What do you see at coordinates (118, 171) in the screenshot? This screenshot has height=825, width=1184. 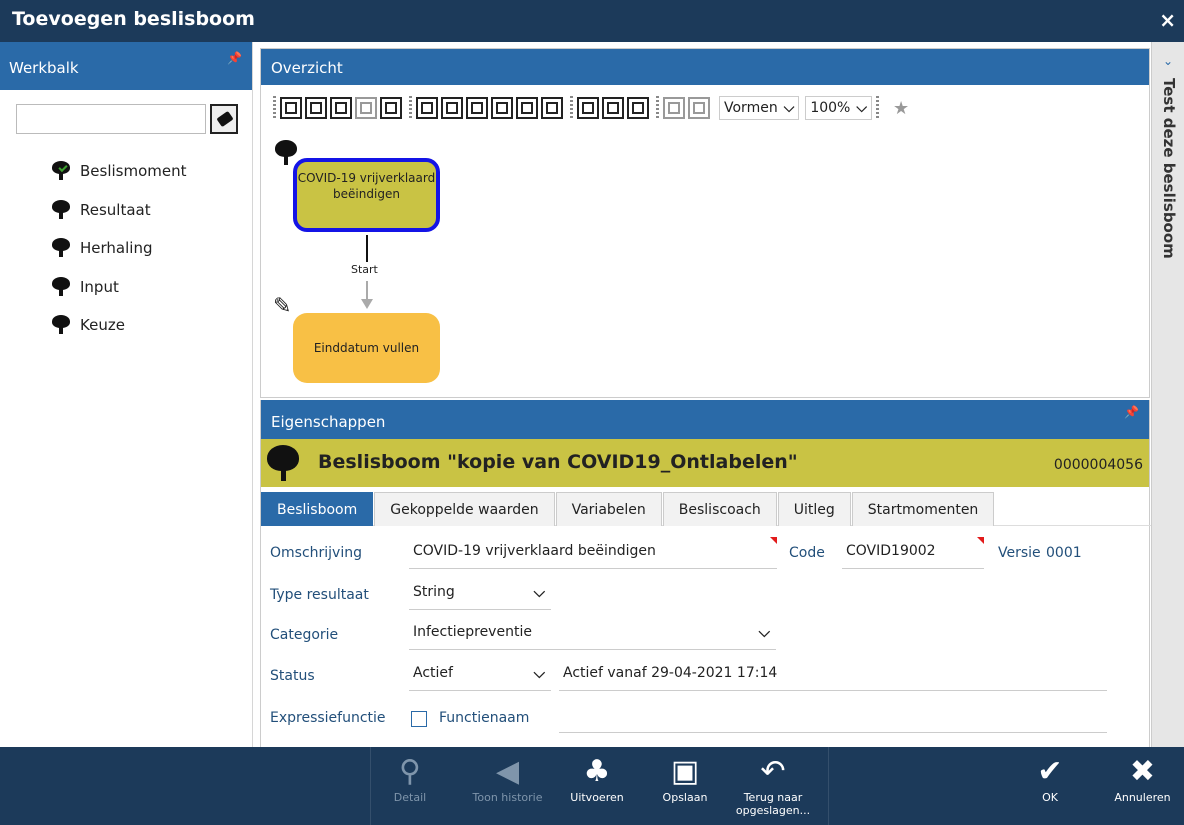 I see `tool-item-beslismoment: Beslismoment` at bounding box center [118, 171].